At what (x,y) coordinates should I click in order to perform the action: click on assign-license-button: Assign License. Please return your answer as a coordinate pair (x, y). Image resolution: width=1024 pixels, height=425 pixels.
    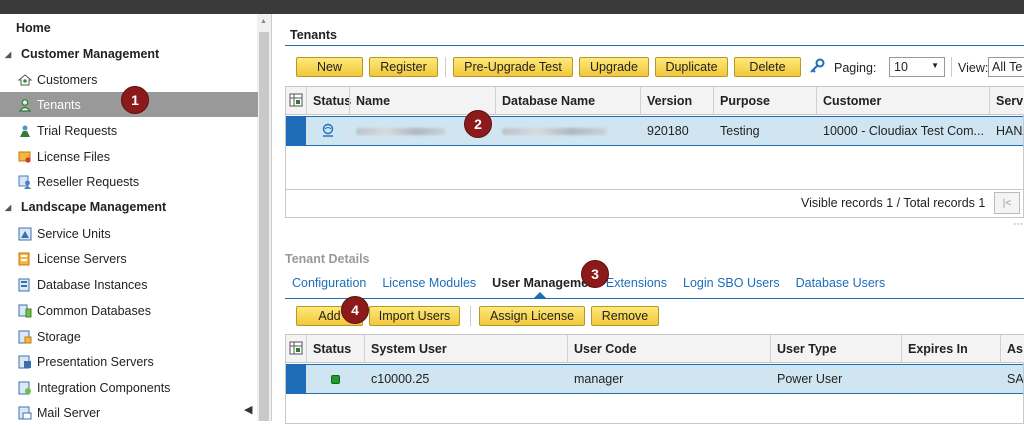
    Looking at the image, I should click on (532, 316).